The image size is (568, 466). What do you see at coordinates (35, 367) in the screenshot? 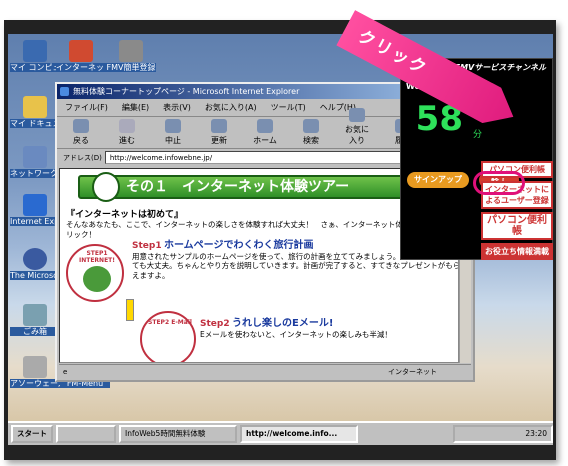
I see `disk-icon` at bounding box center [35, 367].